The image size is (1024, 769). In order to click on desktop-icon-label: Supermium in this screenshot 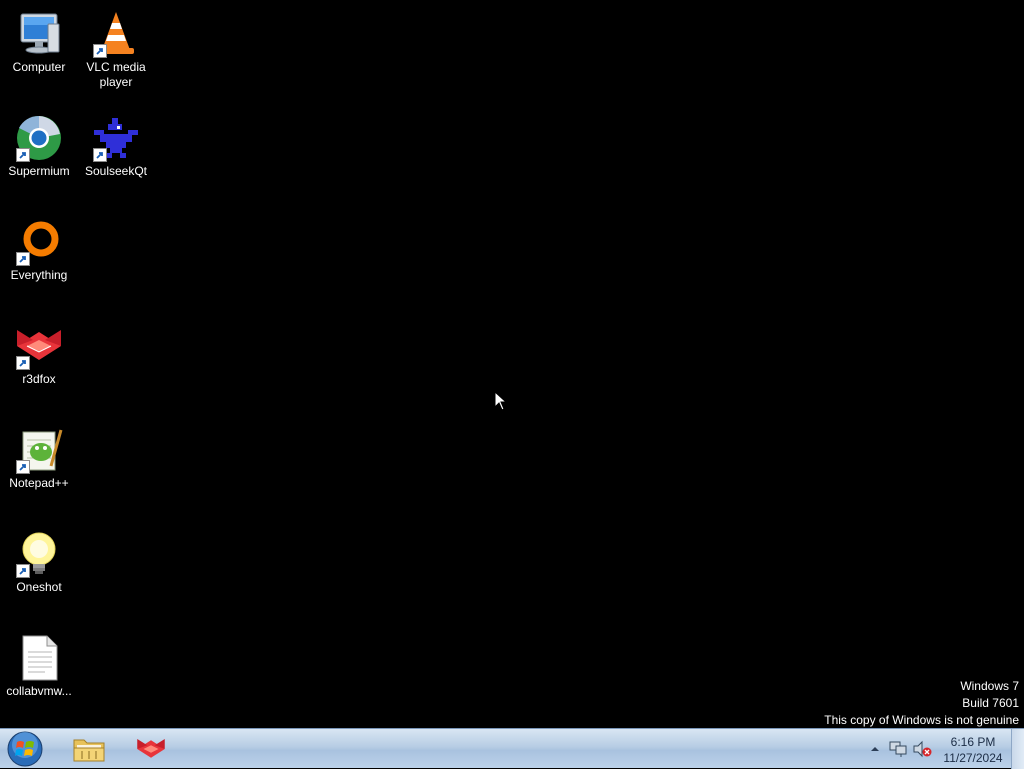, I will do `click(39, 171)`.